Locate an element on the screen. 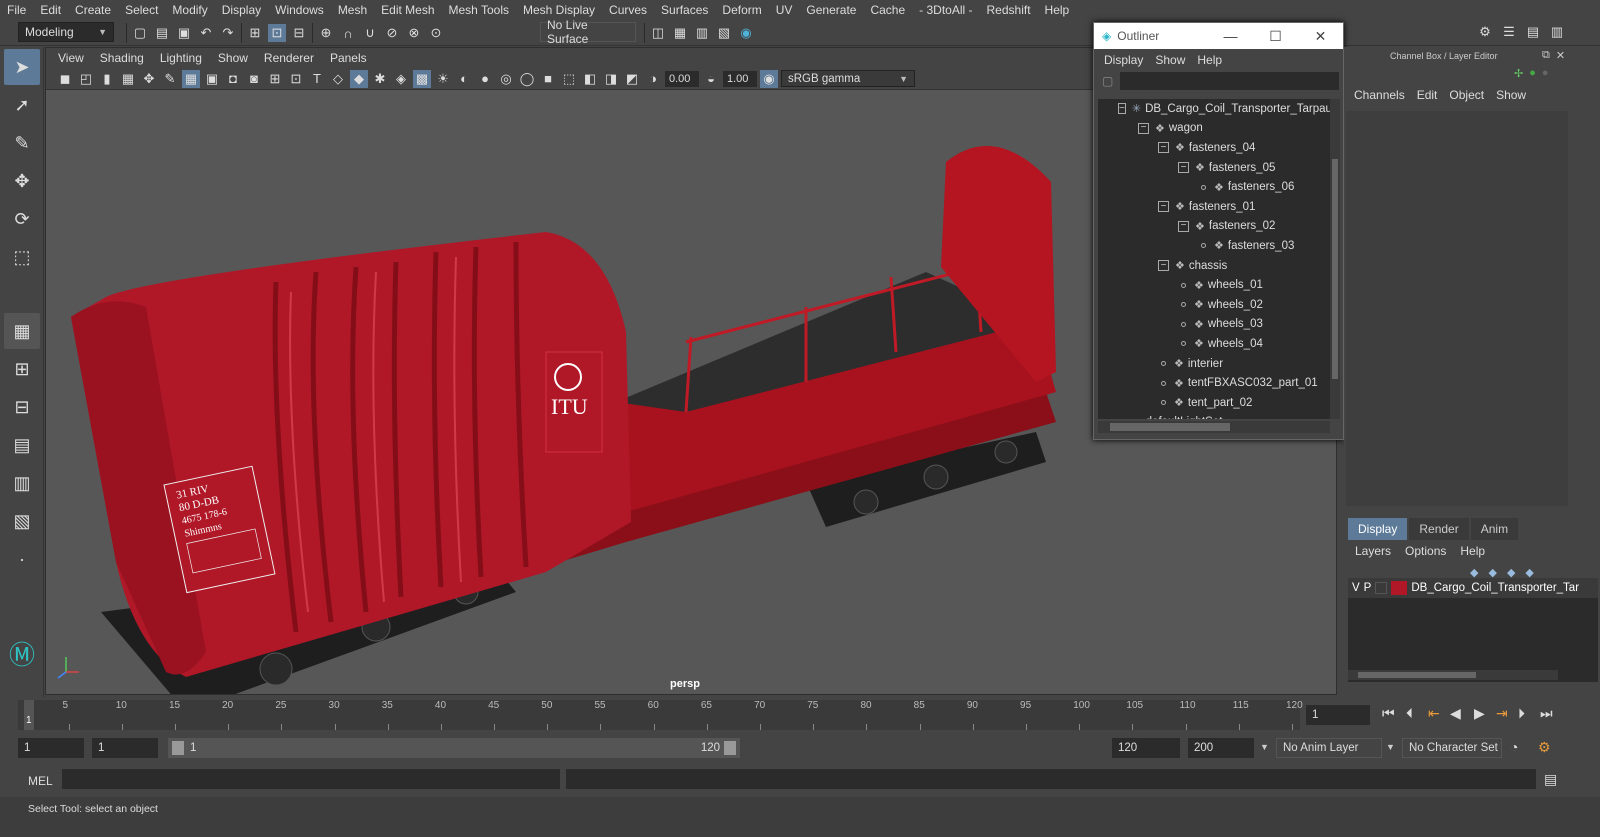 This screenshot has width=1600, height=837. safe-title-icon: T is located at coordinates (317, 79).